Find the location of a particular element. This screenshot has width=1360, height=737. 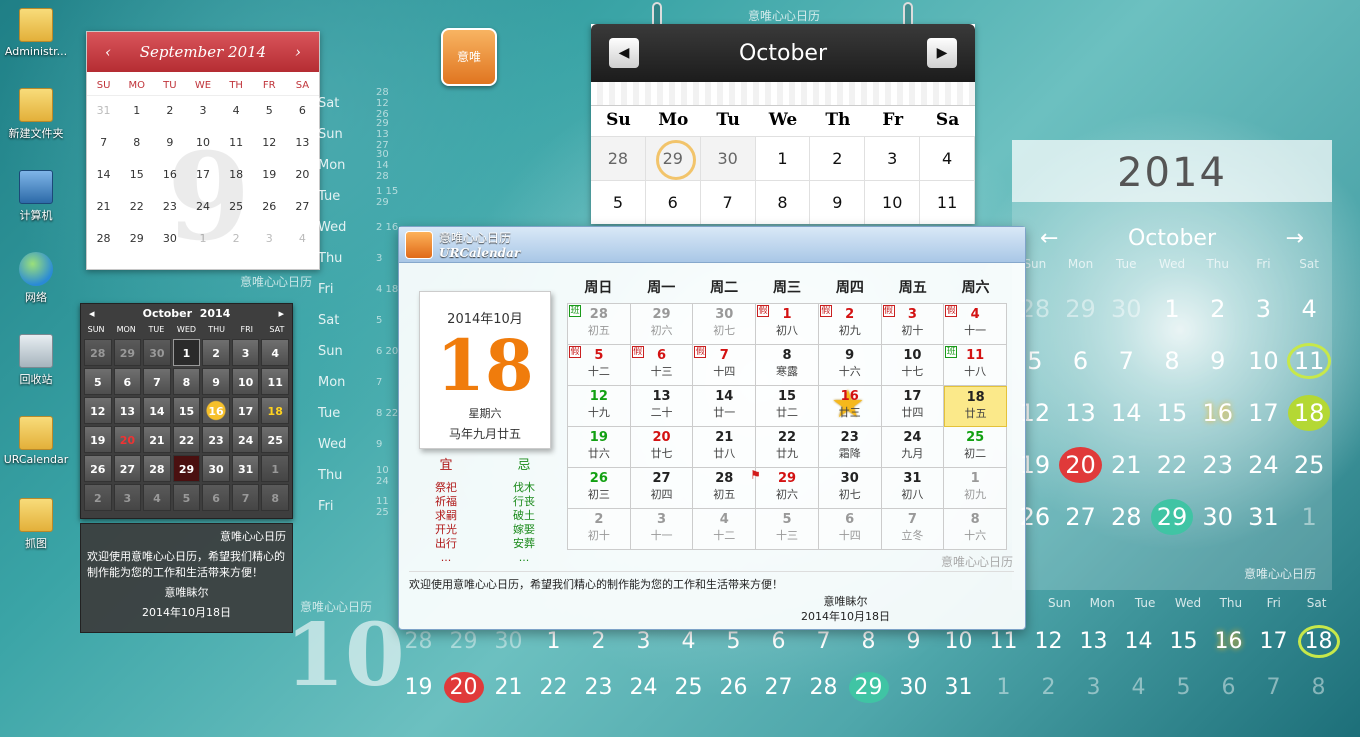

strip-day: 20 is located at coordinates (463, 688).